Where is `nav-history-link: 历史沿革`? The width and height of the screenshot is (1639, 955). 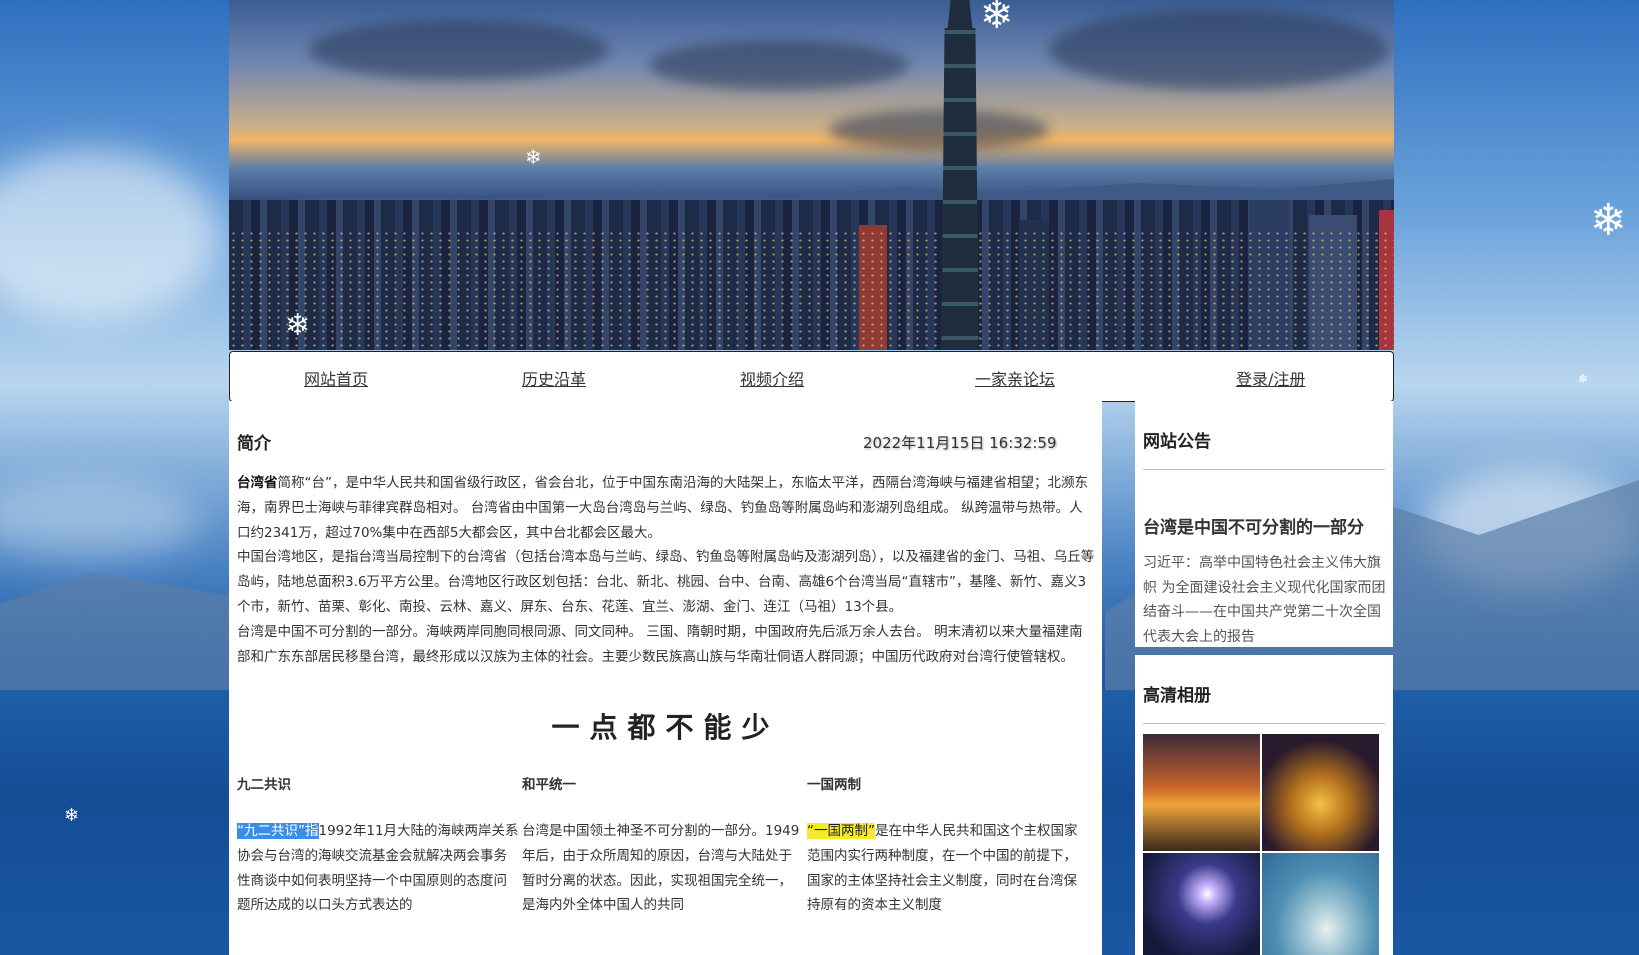 nav-history-link: 历史沿革 is located at coordinates (554, 378).